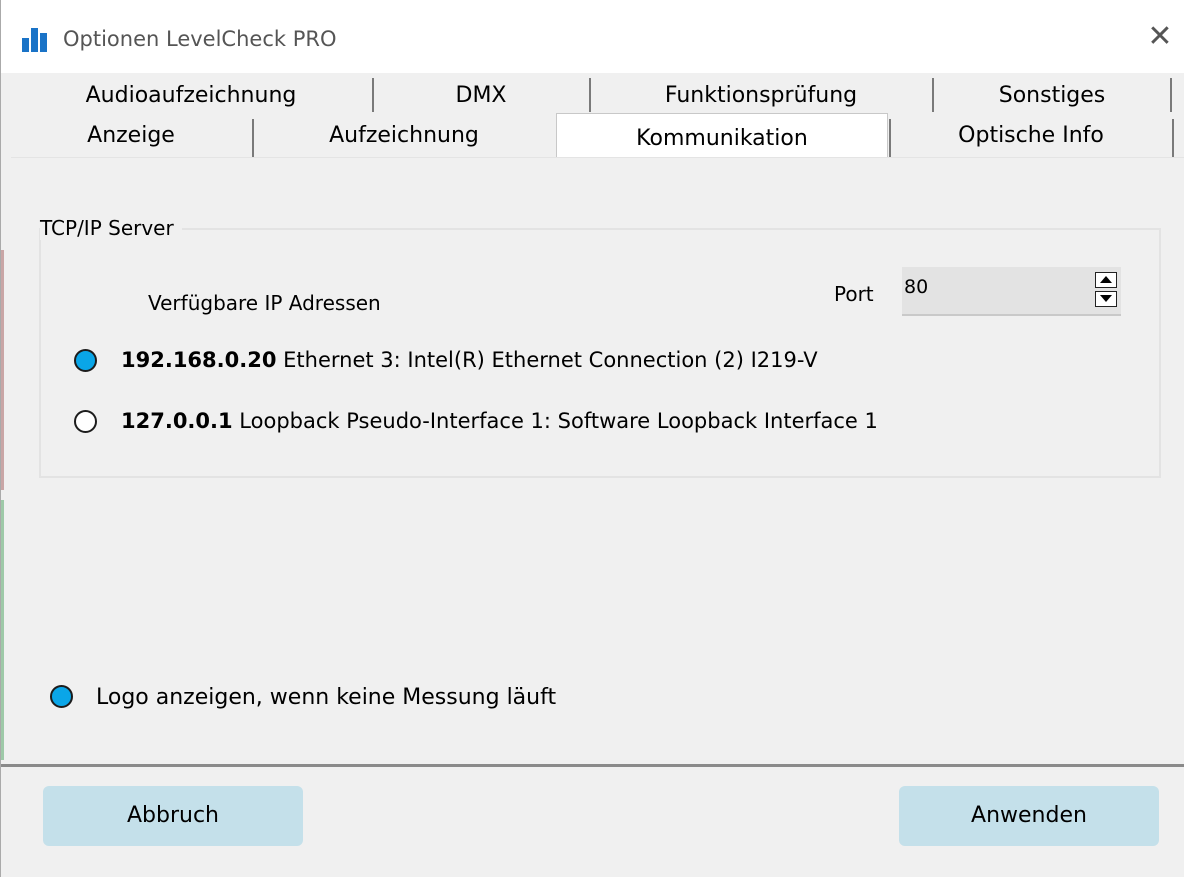  What do you see at coordinates (761, 96) in the screenshot?
I see `tab-funktionspruefung: Funktionsprüfung` at bounding box center [761, 96].